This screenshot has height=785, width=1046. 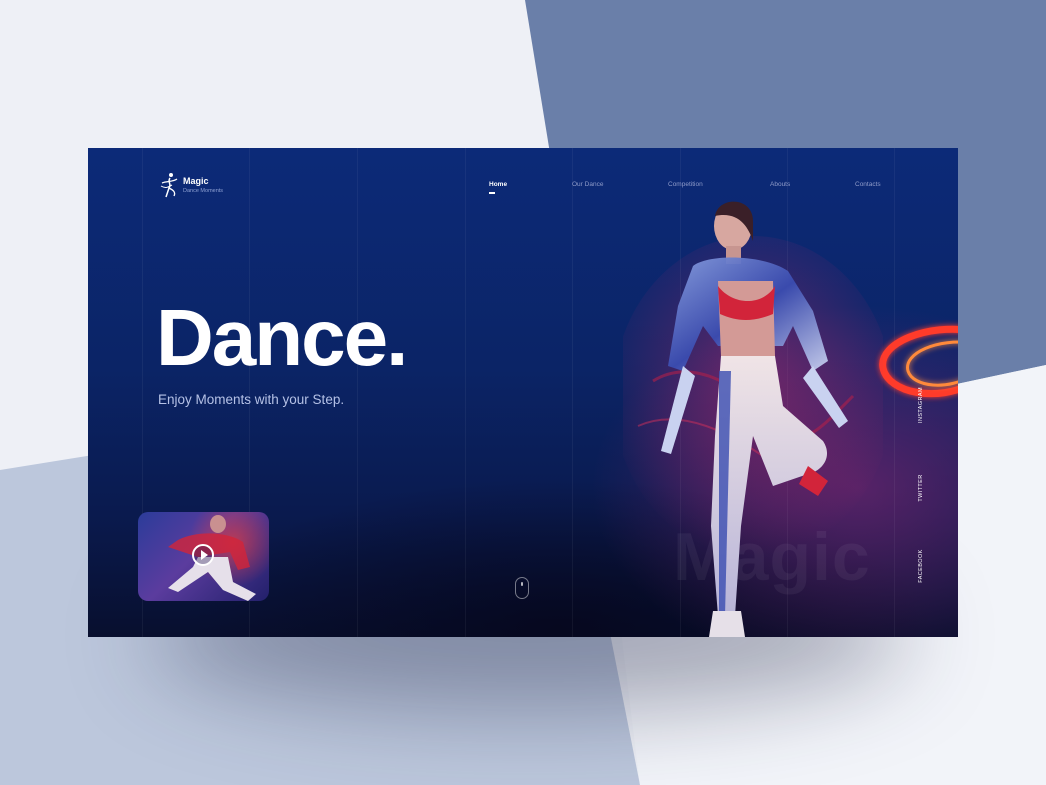 I want to click on mouse-wheel, so click(x=522, y=584).